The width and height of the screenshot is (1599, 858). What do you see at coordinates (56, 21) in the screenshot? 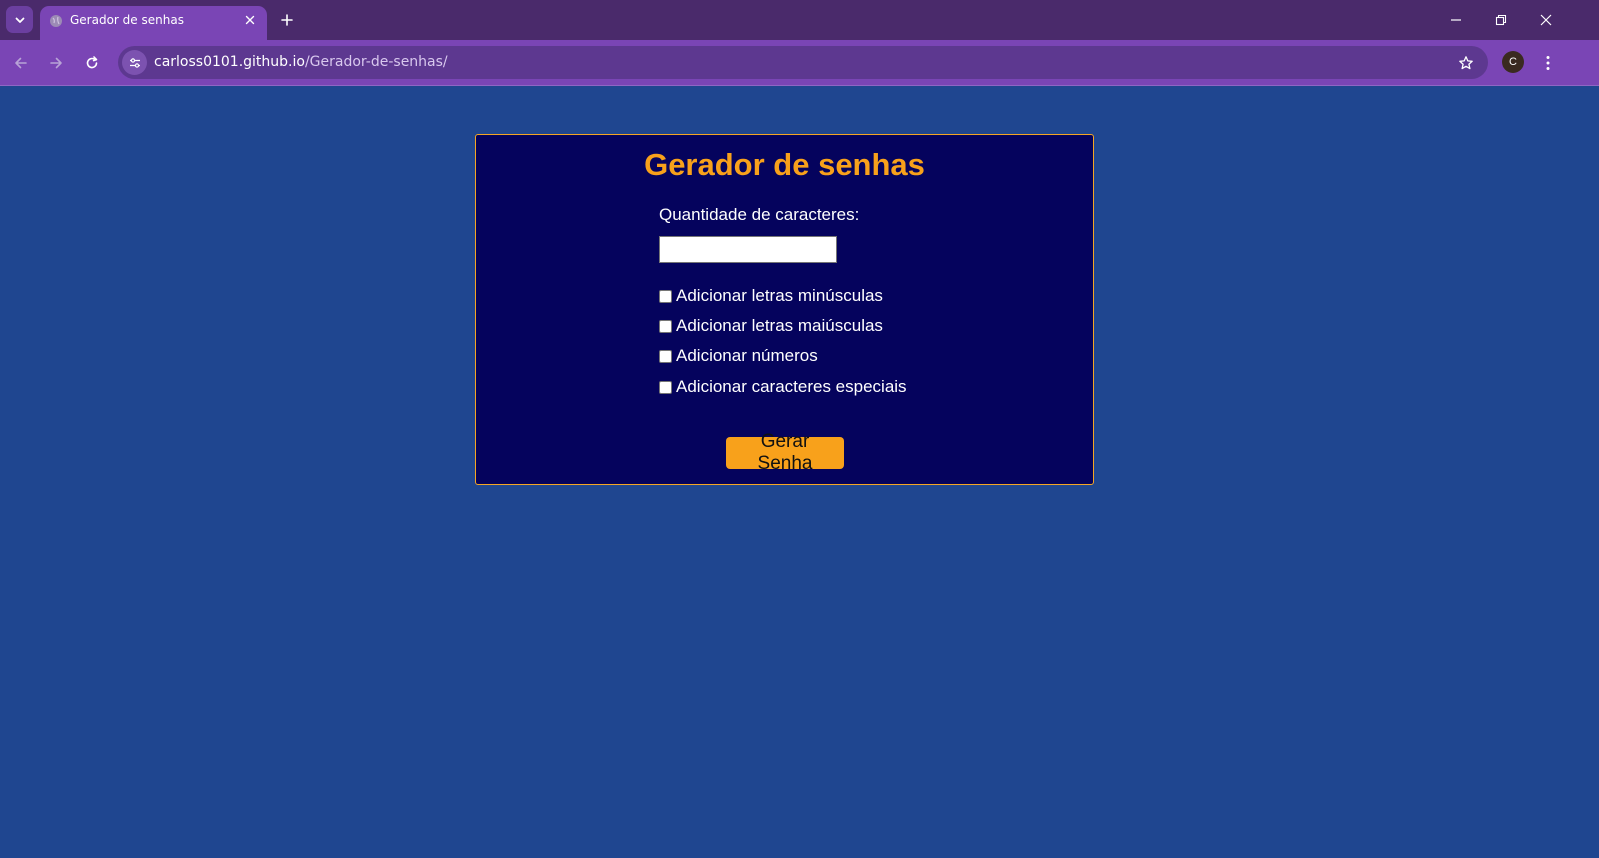
I see `globe-icon` at bounding box center [56, 21].